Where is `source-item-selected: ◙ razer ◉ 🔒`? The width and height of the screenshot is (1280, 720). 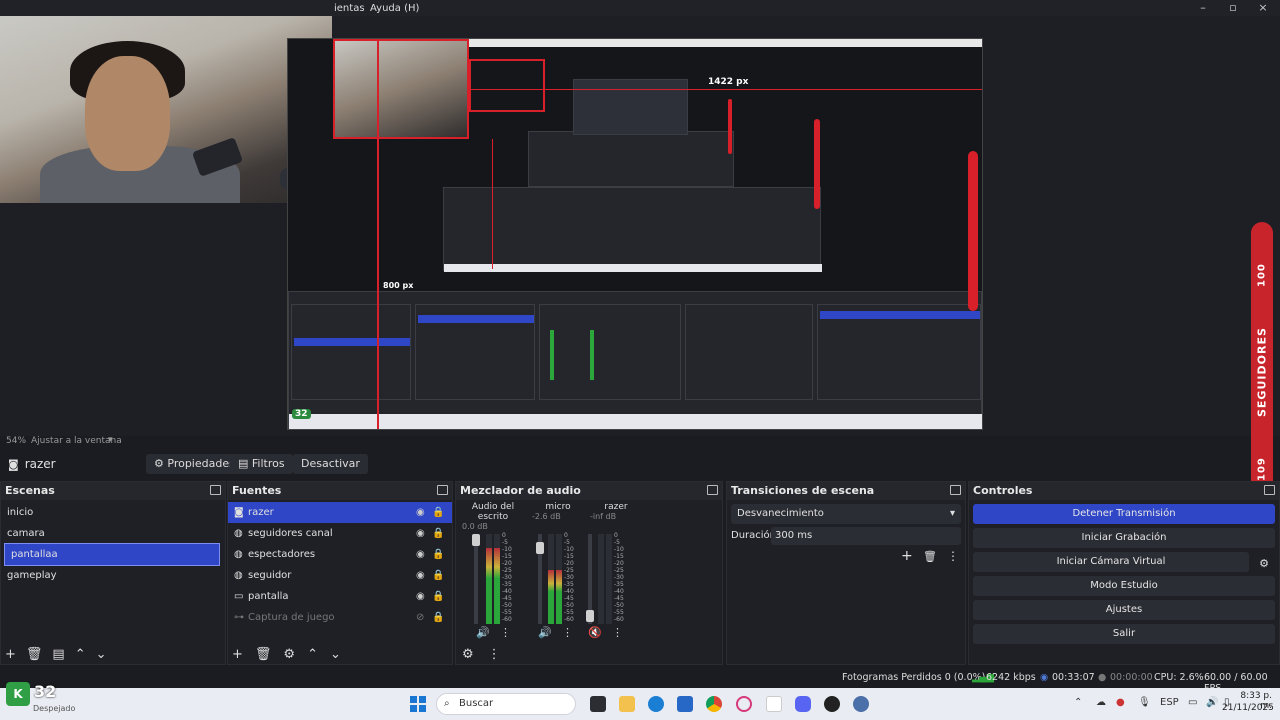
source-item-selected: ◙ razer ◉ 🔒 is located at coordinates (340, 512).